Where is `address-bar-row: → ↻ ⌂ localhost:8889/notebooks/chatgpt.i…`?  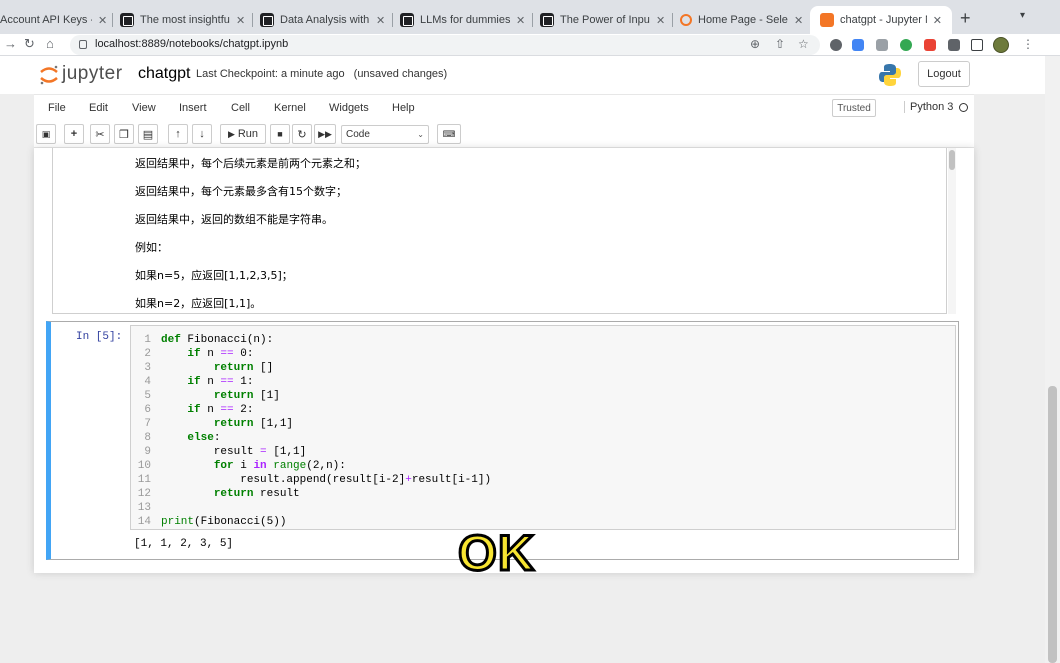 address-bar-row: → ↻ ⌂ localhost:8889/notebooks/chatgpt.i… is located at coordinates (530, 45).